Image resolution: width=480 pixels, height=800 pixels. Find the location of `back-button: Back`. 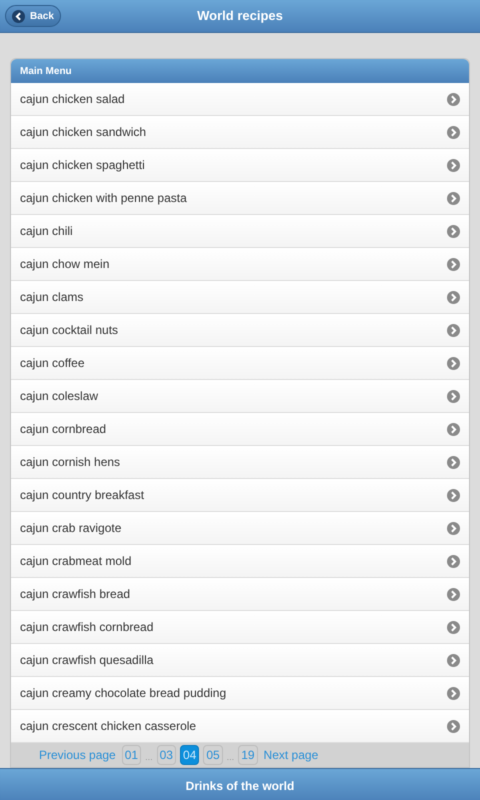

back-button: Back is located at coordinates (33, 16).